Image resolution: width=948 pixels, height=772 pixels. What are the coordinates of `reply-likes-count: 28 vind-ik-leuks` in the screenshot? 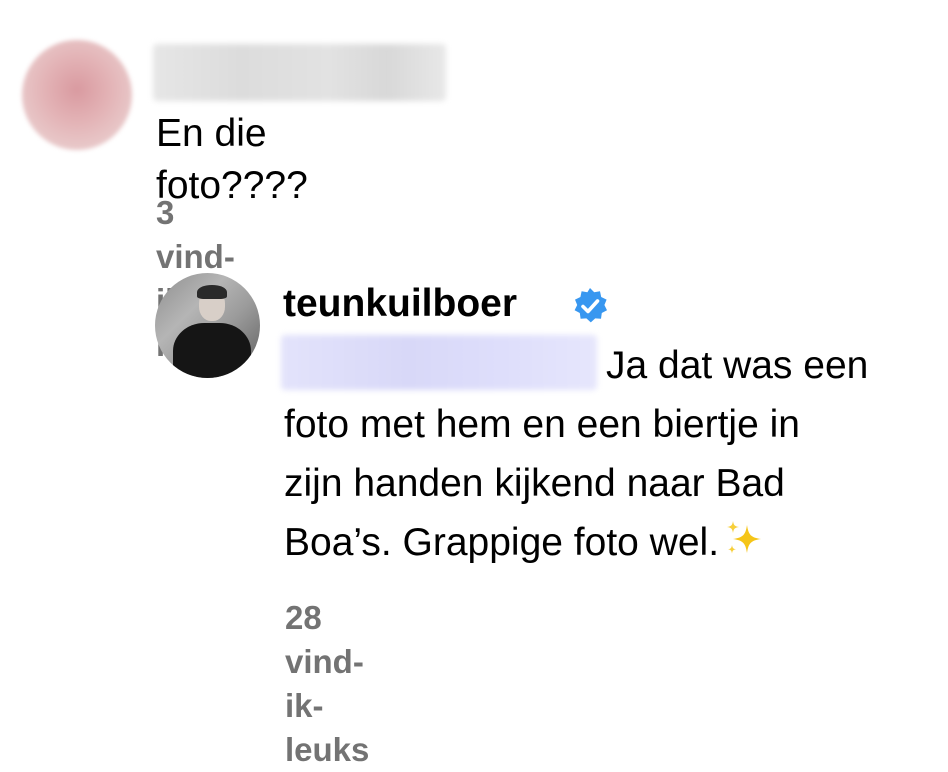 It's located at (327, 684).